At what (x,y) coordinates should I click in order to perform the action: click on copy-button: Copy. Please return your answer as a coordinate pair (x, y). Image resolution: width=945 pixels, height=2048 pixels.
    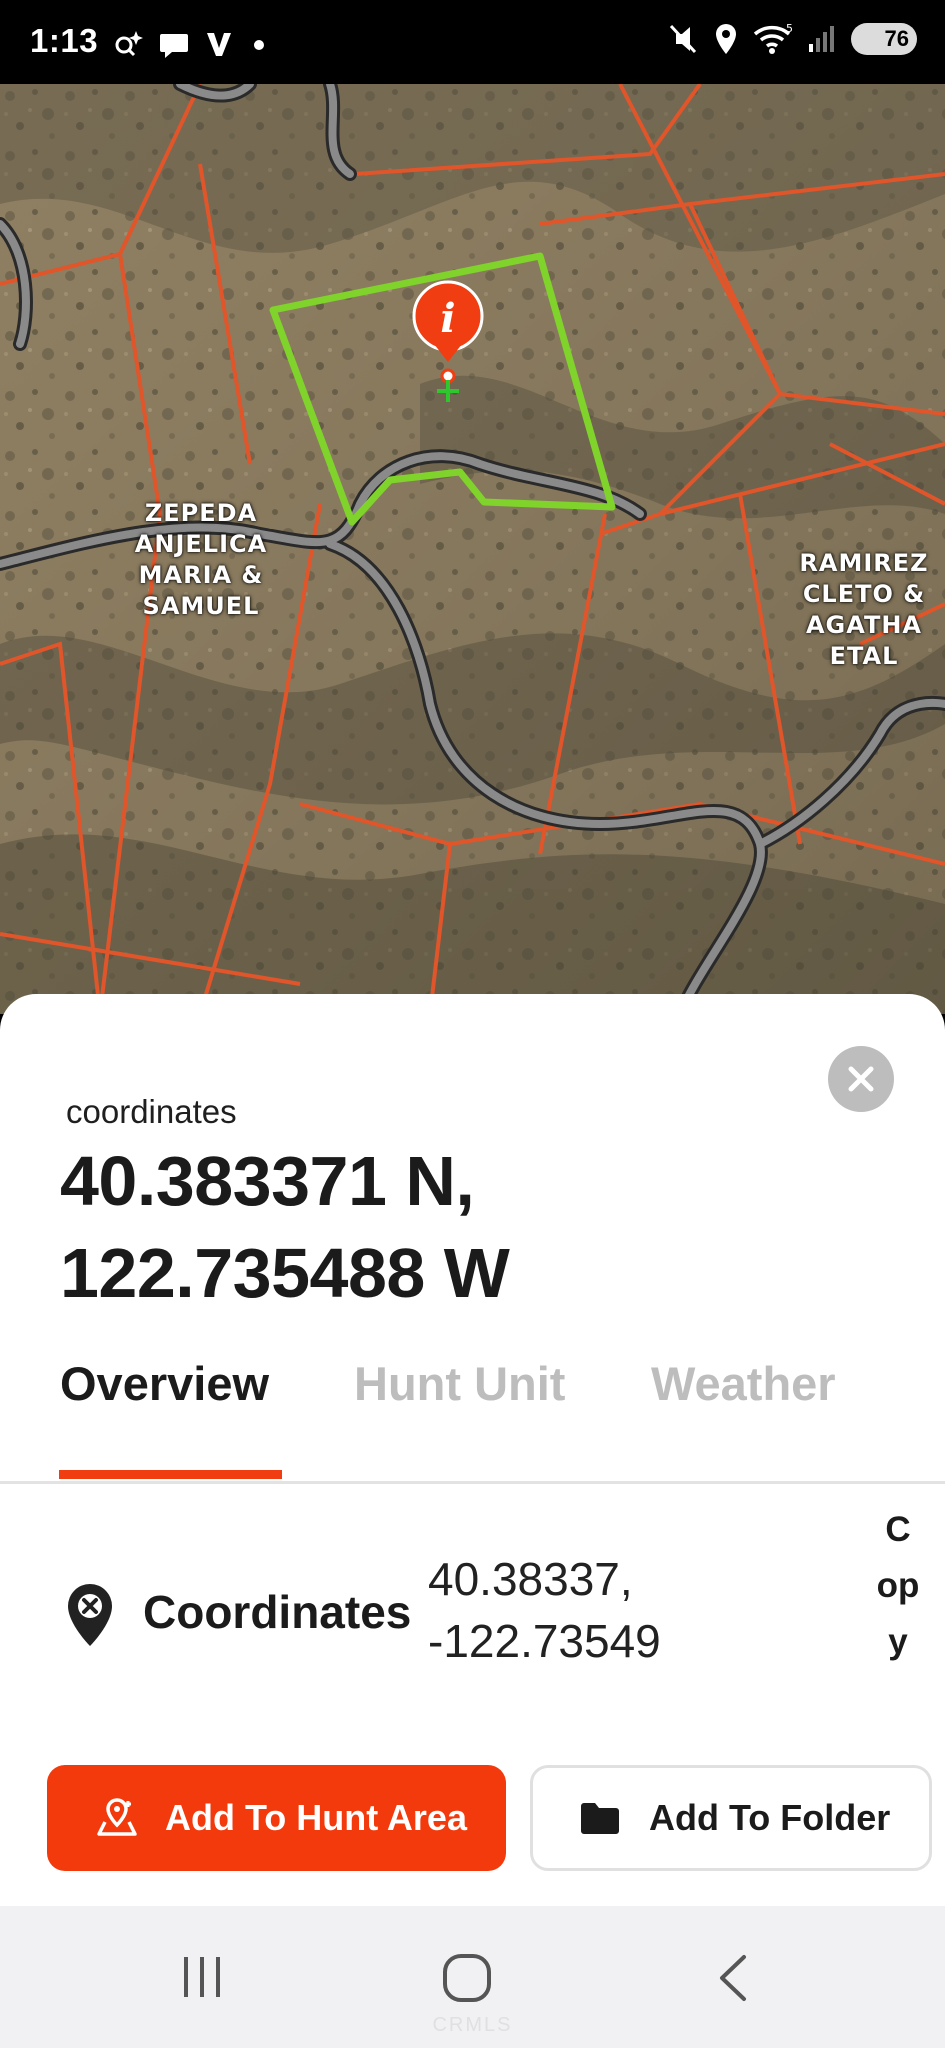
    Looking at the image, I should click on (898, 1586).